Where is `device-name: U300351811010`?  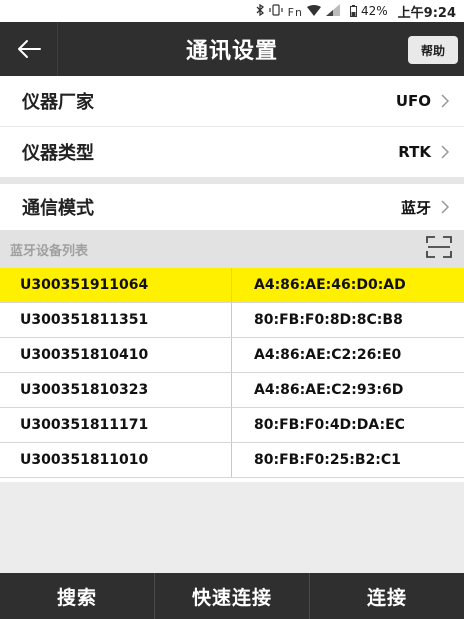
device-name: U300351811010 is located at coordinates (116, 460).